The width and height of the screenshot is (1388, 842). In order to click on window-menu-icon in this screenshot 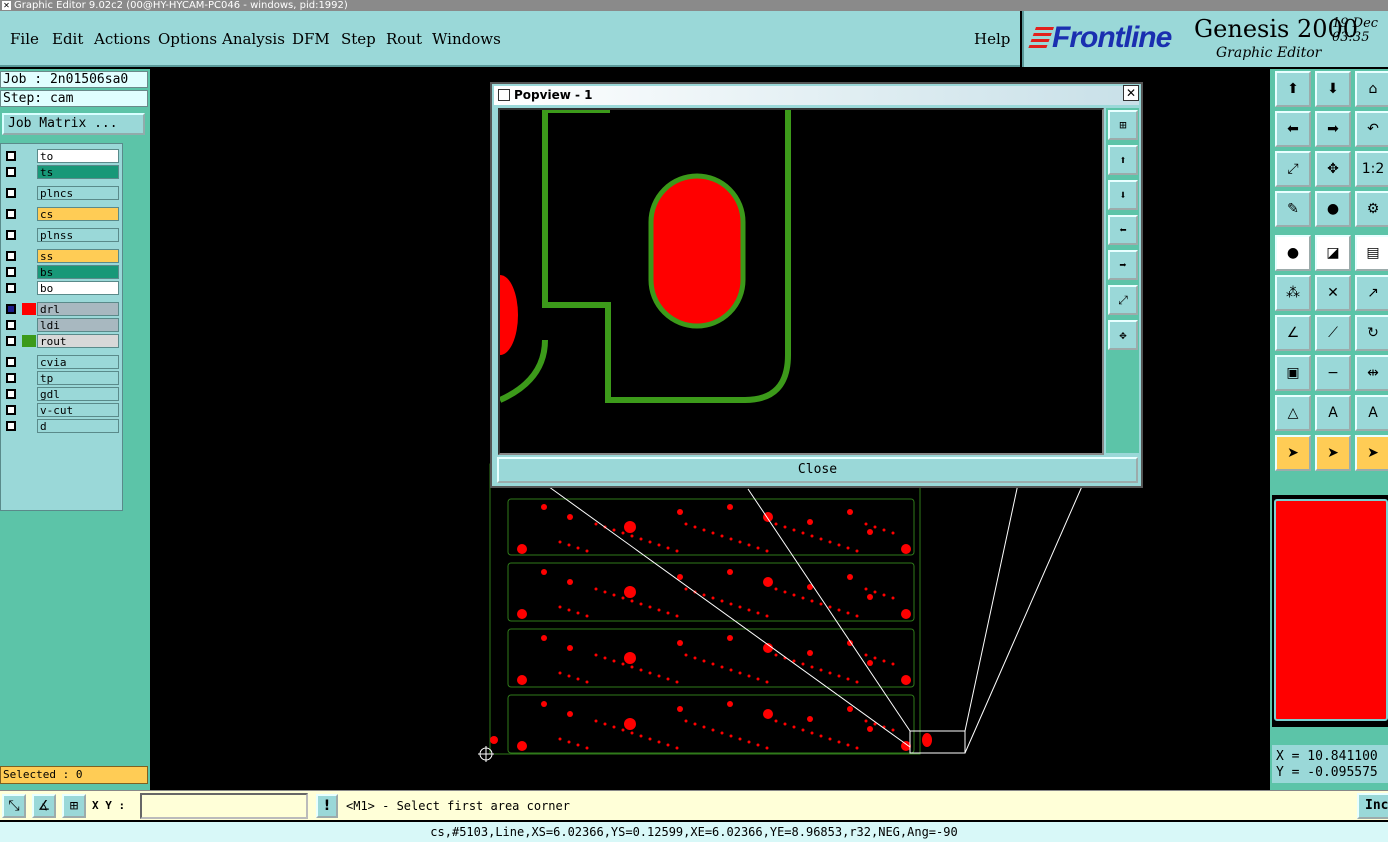, I will do `click(504, 95)`.